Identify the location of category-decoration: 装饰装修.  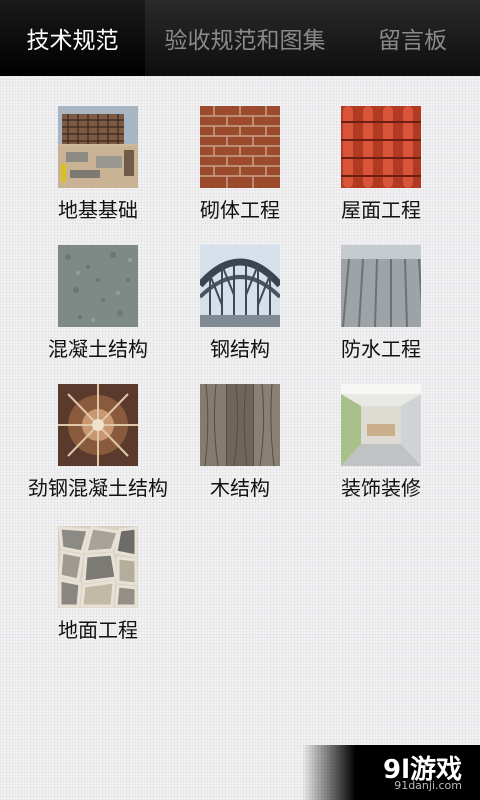
(381, 442).